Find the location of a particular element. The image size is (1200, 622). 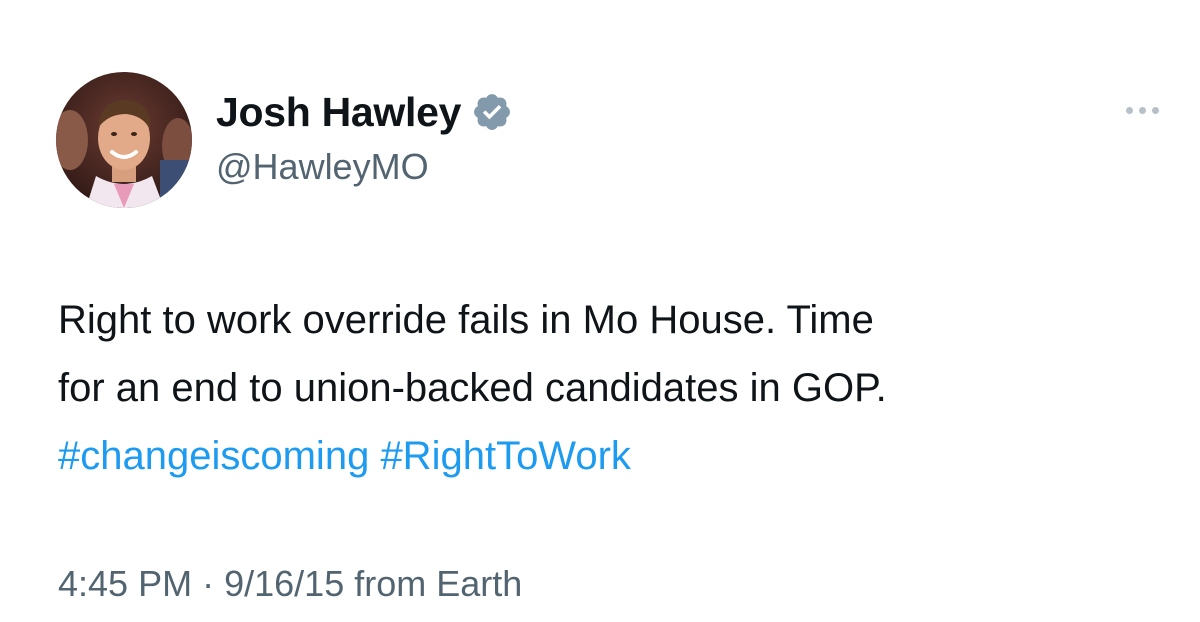

user-handle: @HawleyMO is located at coordinates (364, 167).